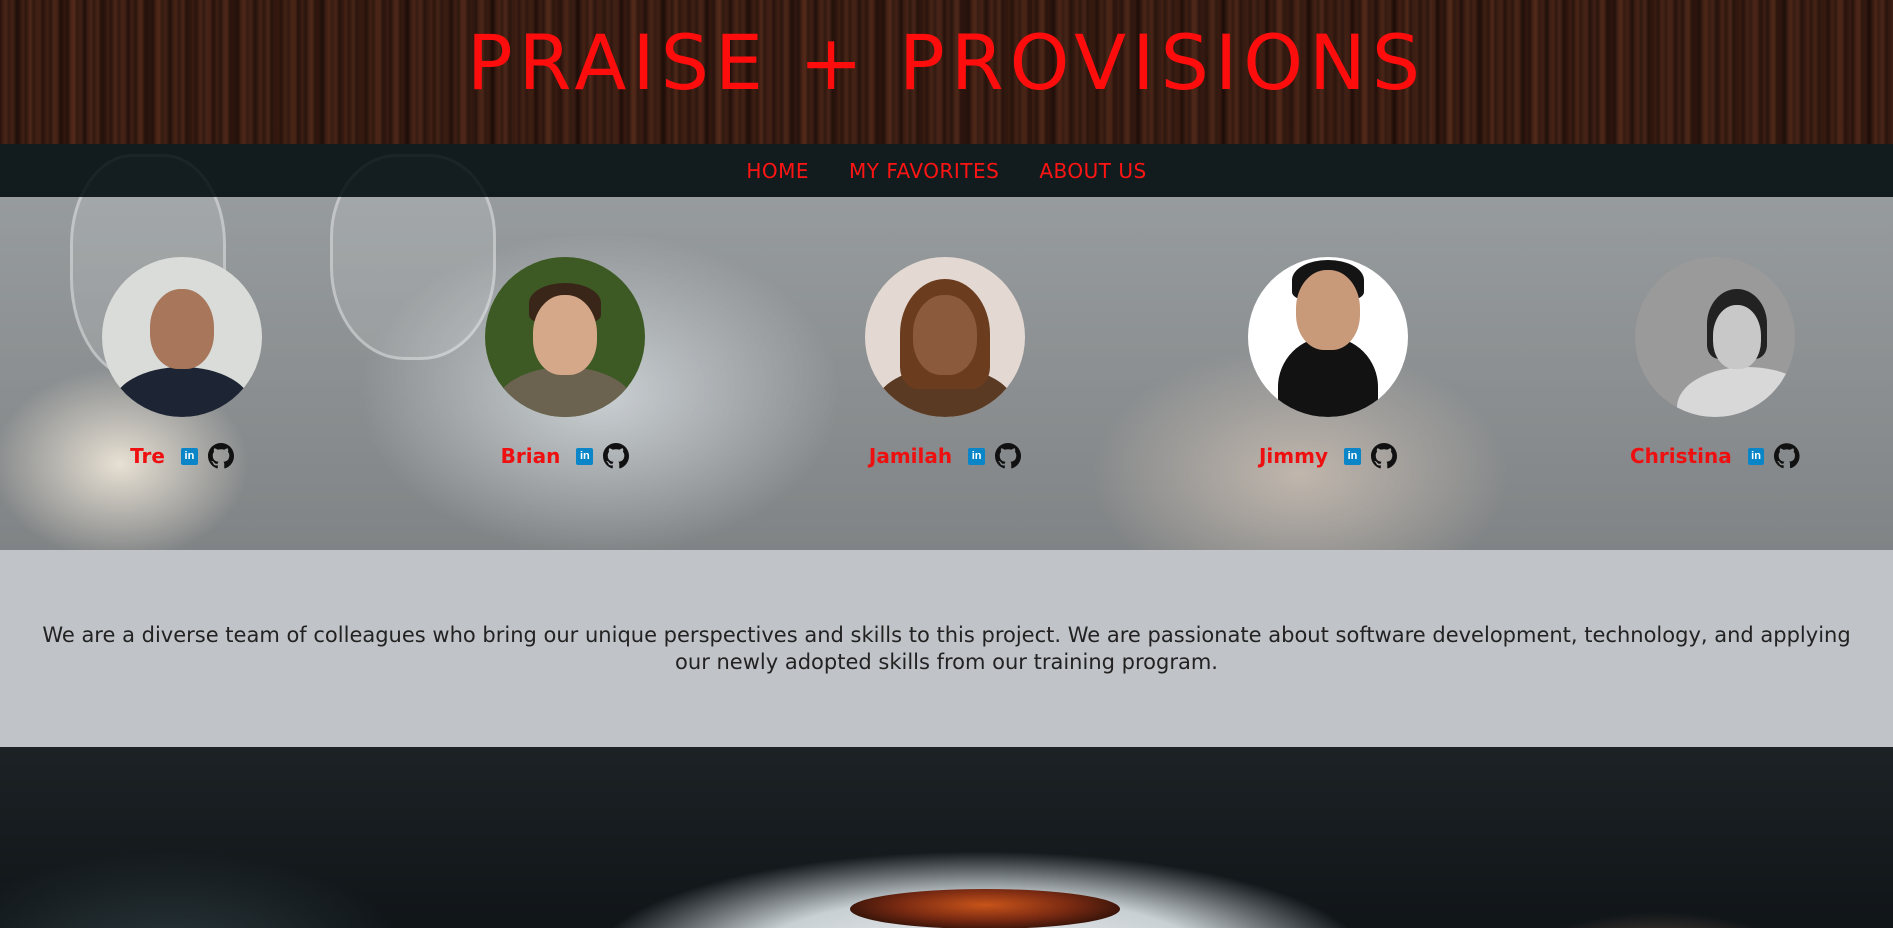  I want to click on nav-item-home: HOME, so click(777, 171).